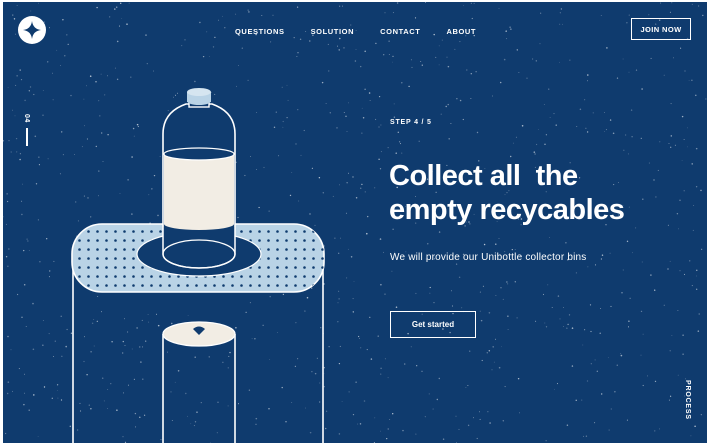  I want to click on nav-questions: QUESTIONS, so click(260, 31).